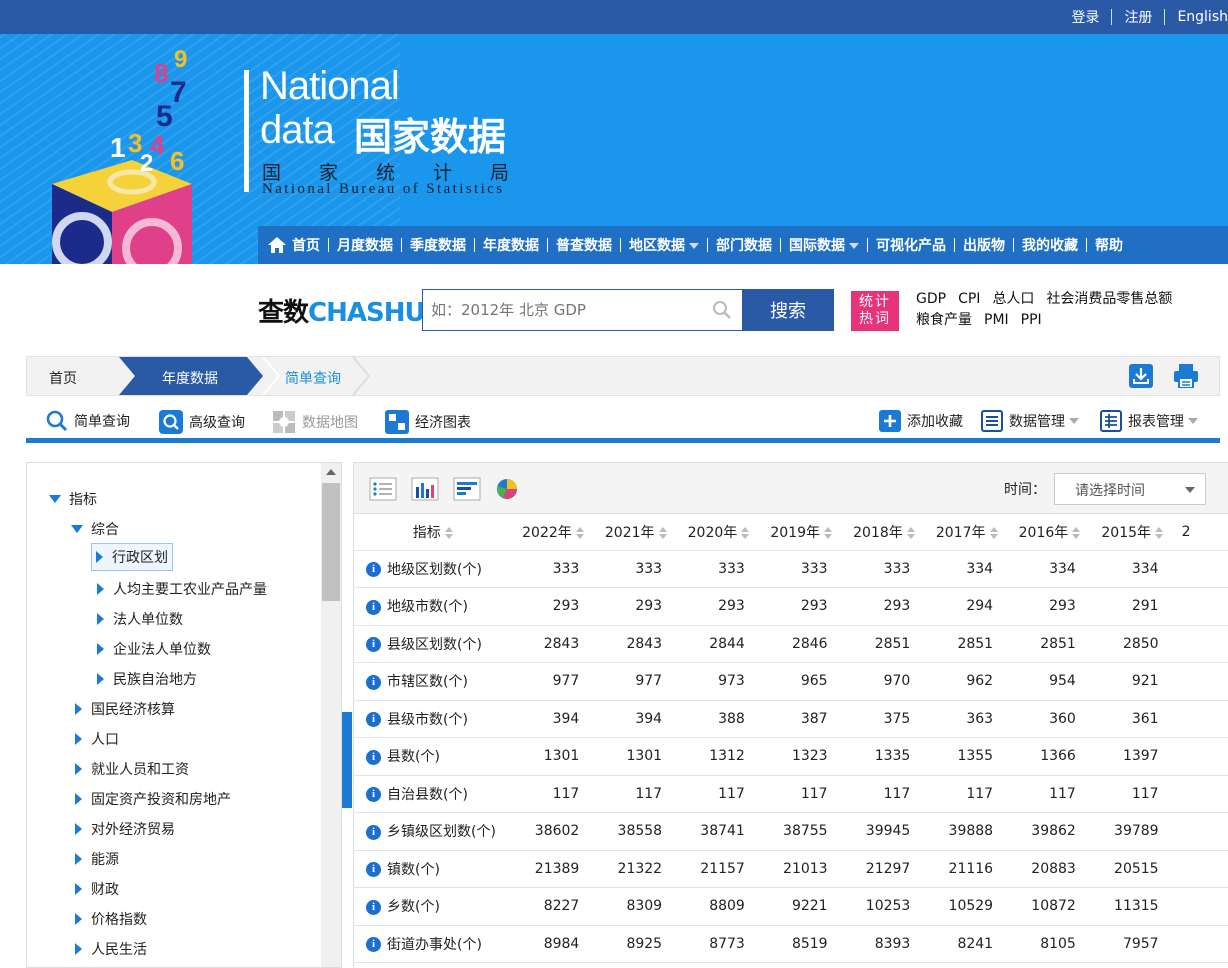 This screenshot has width=1228, height=968. Describe the element at coordinates (1085, 17) in the screenshot. I see `login-link: 登录` at that location.